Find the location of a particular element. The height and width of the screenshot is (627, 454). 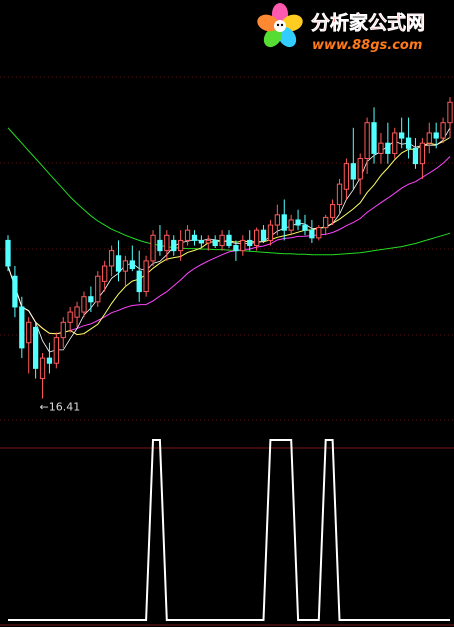

watermark-url: www.88gs.com is located at coordinates (367, 45).